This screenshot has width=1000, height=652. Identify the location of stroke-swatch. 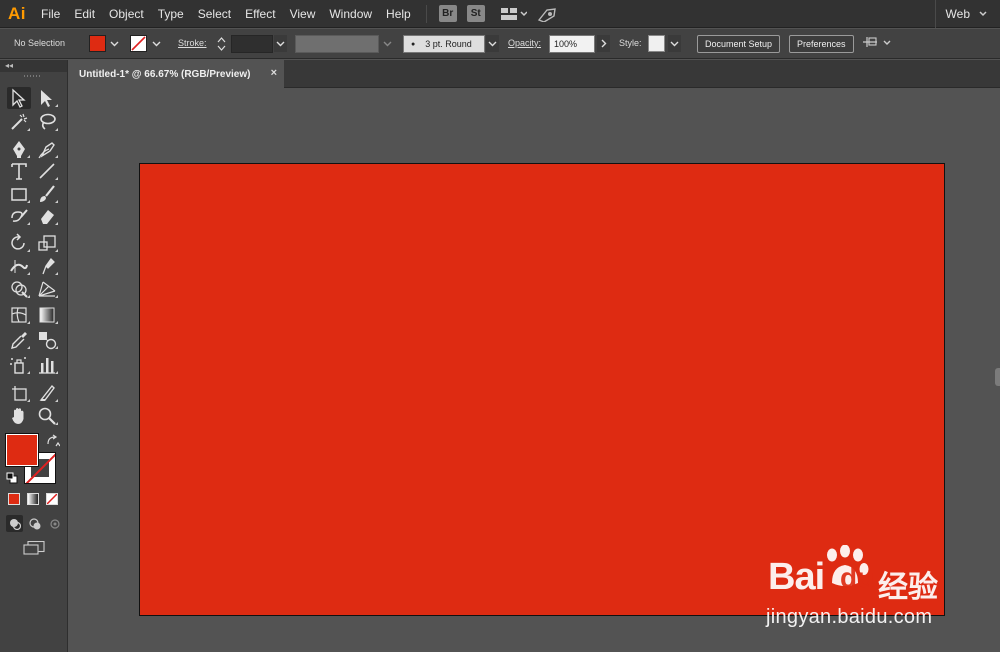
(138, 43).